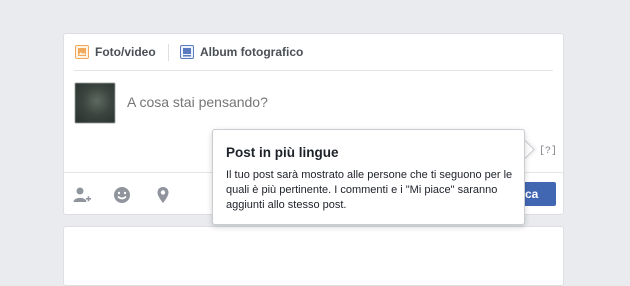  I want to click on tab-photo-album-label: Album fotografico, so click(252, 52).